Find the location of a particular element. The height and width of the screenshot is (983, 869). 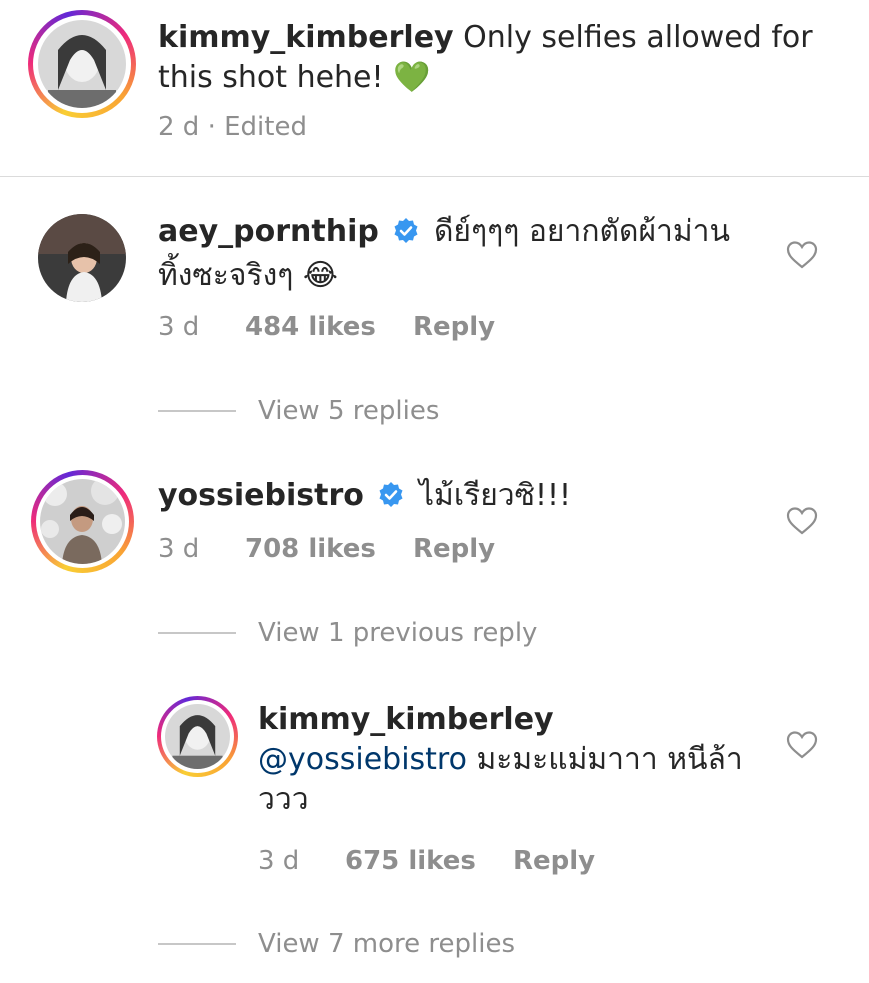

view-more-replies: View 7 more replies is located at coordinates (368, 945).